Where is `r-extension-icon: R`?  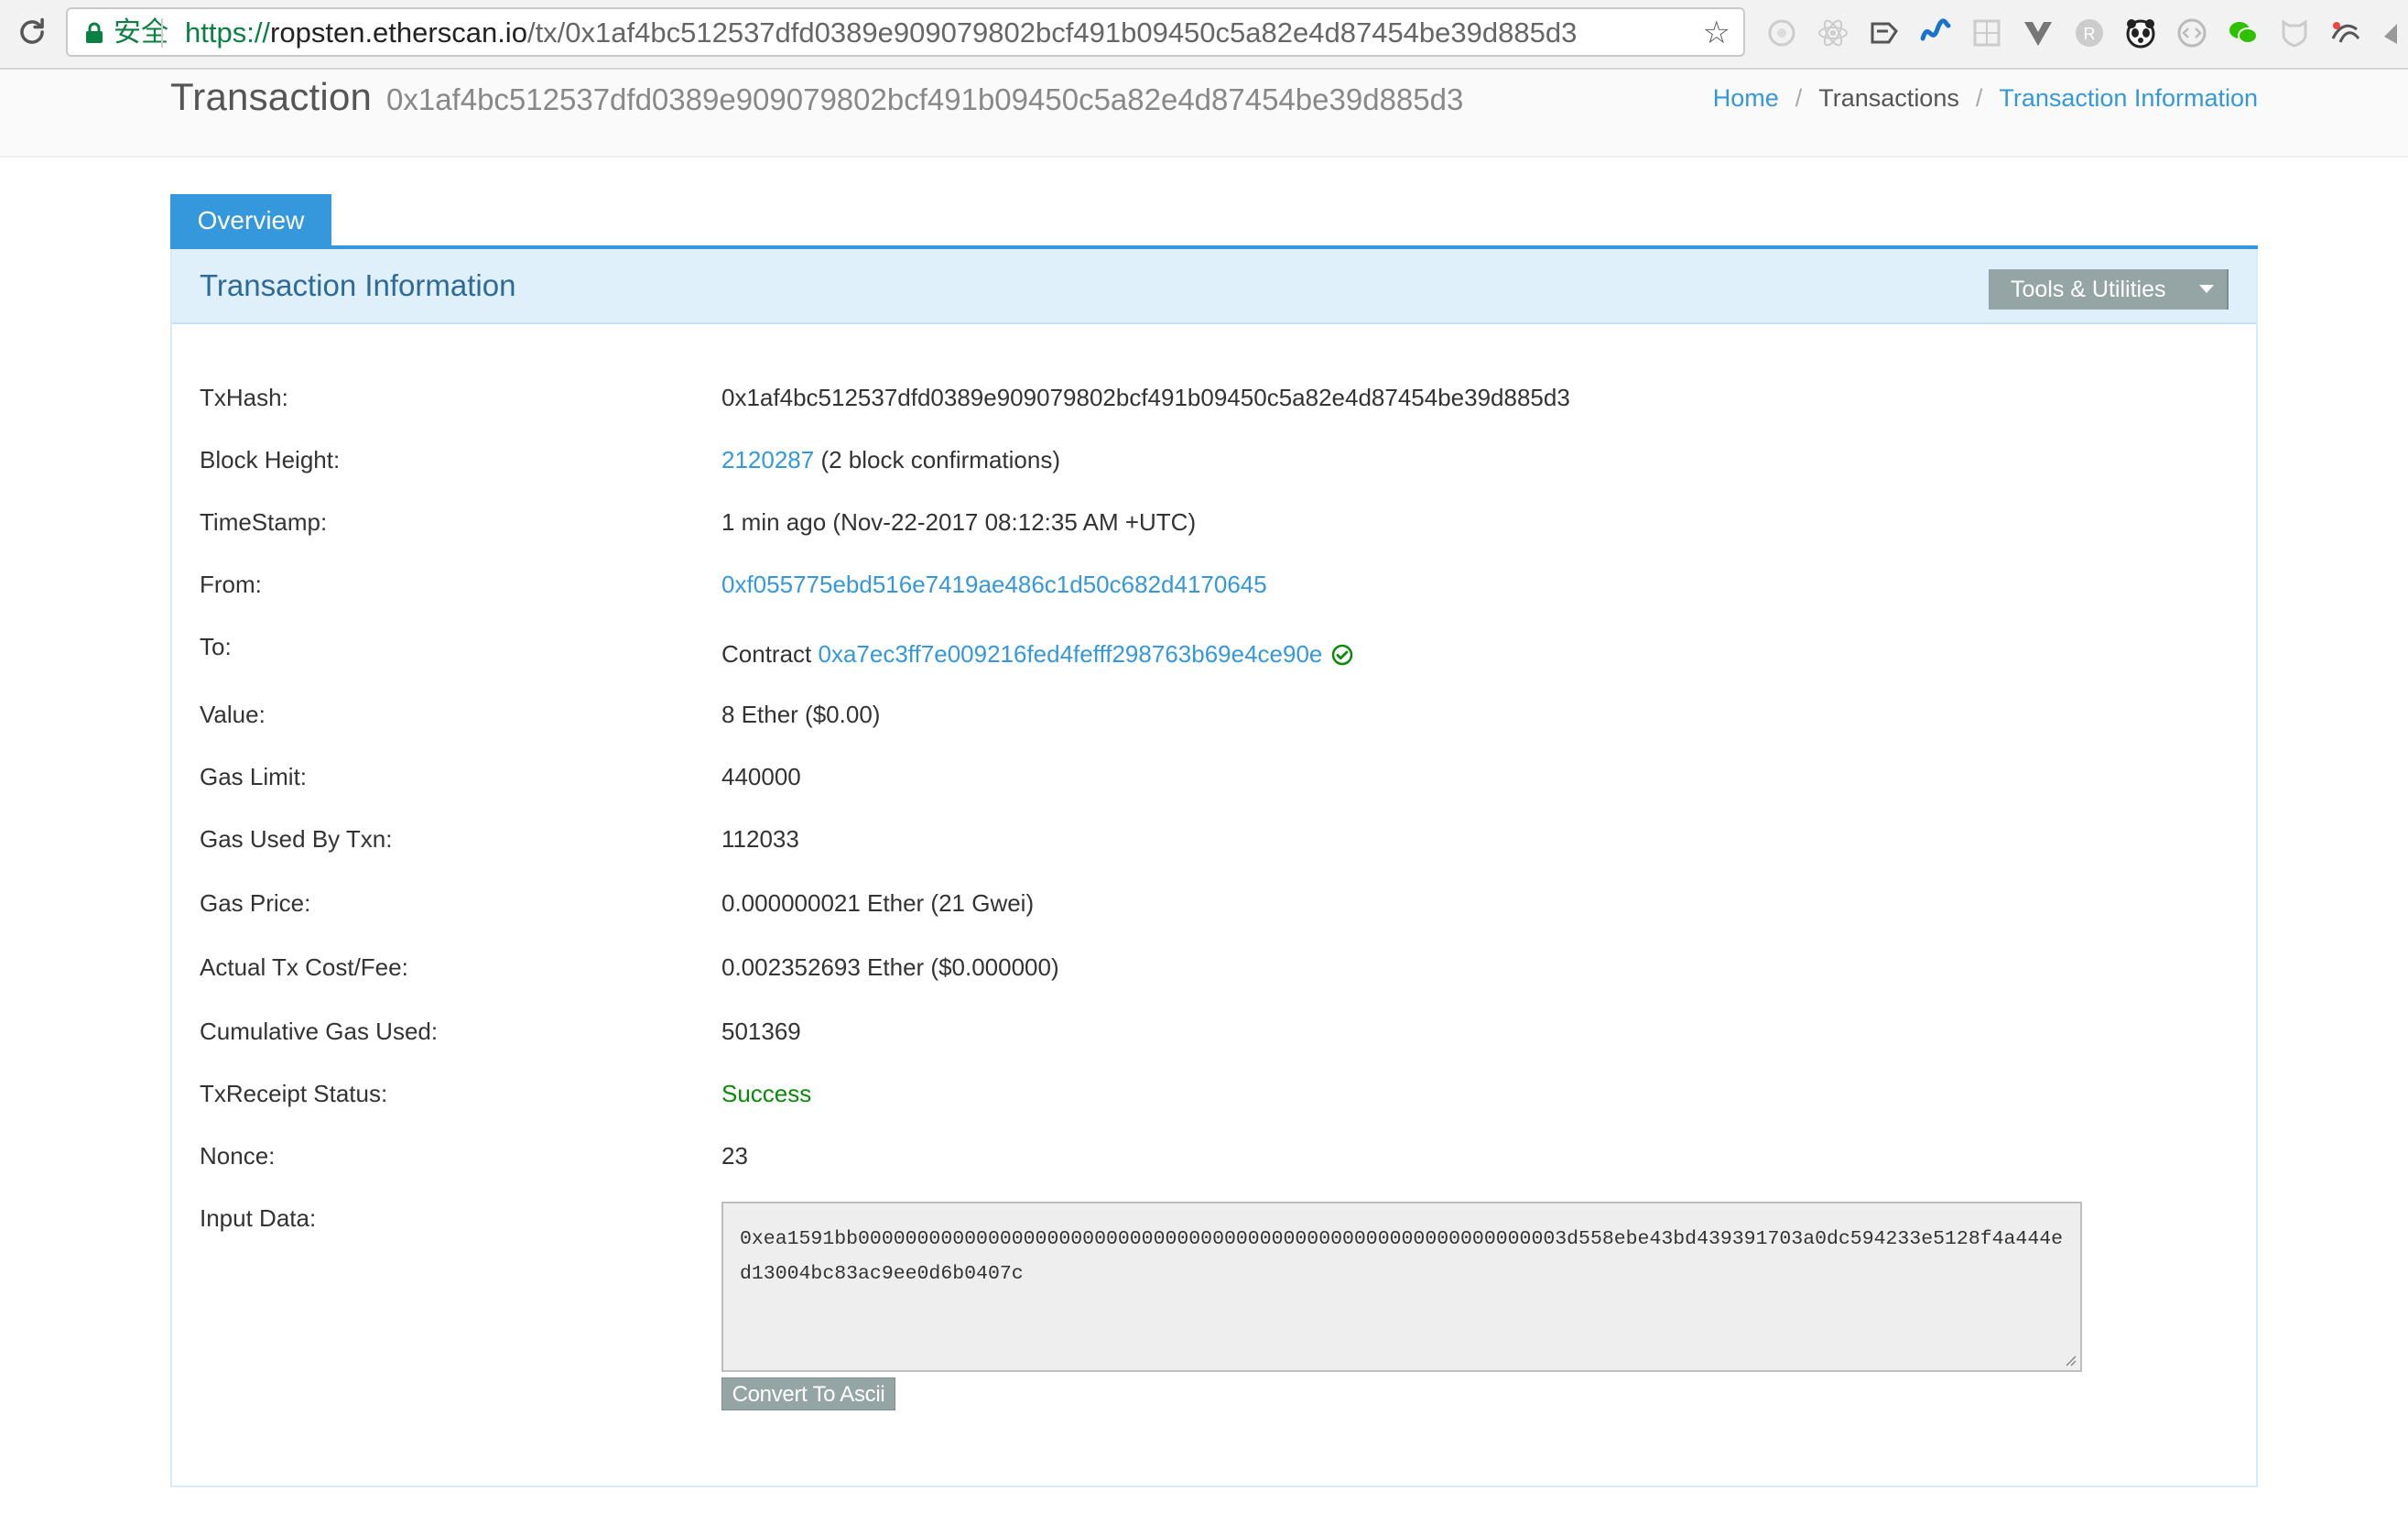 r-extension-icon: R is located at coordinates (2089, 32).